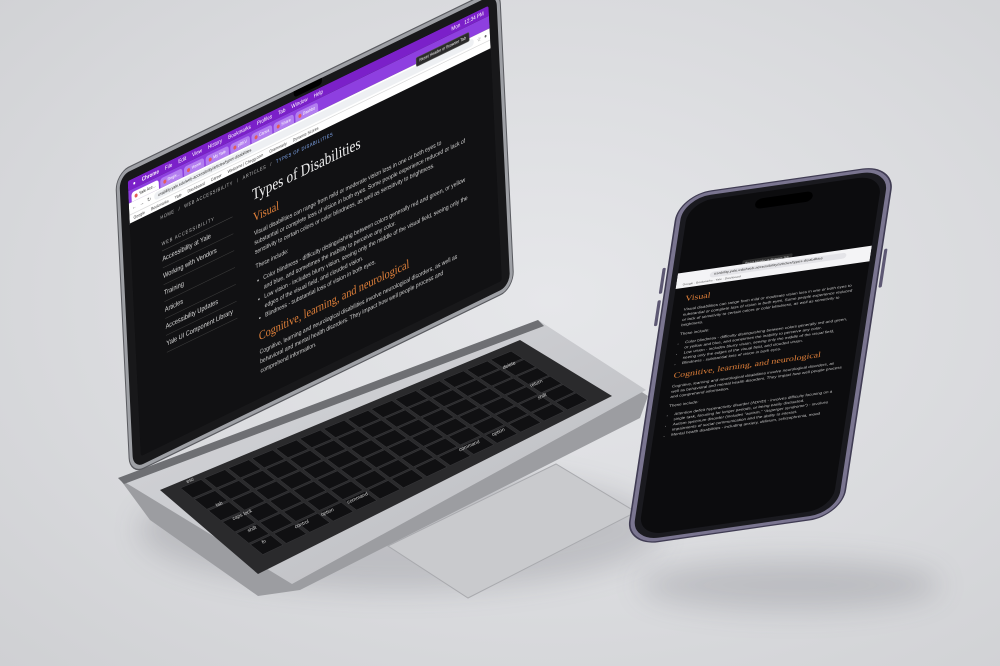  What do you see at coordinates (149, 199) in the screenshot?
I see `reload-icon: ↻` at bounding box center [149, 199].